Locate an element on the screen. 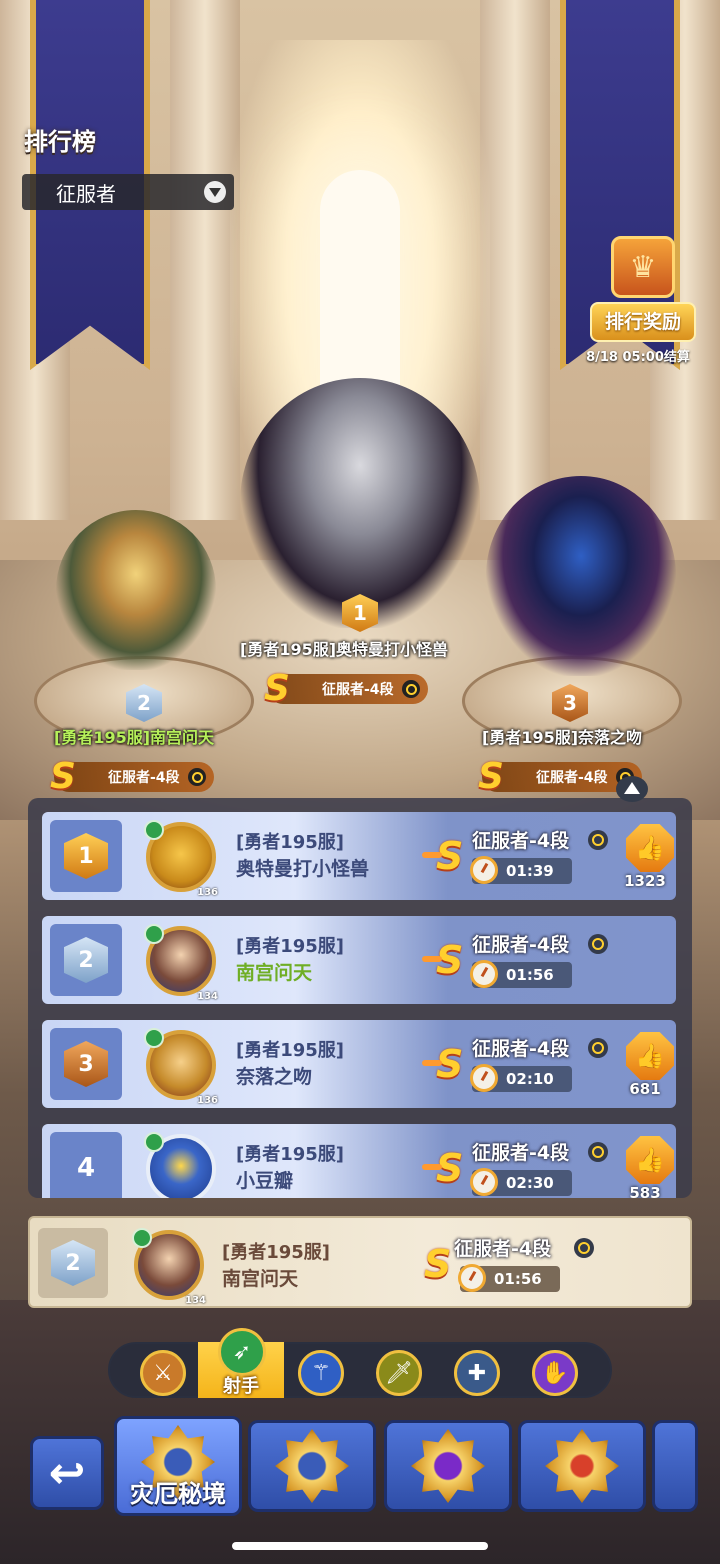 This screenshot has height=1564, width=720. avatar is located at coordinates (180, 1165).